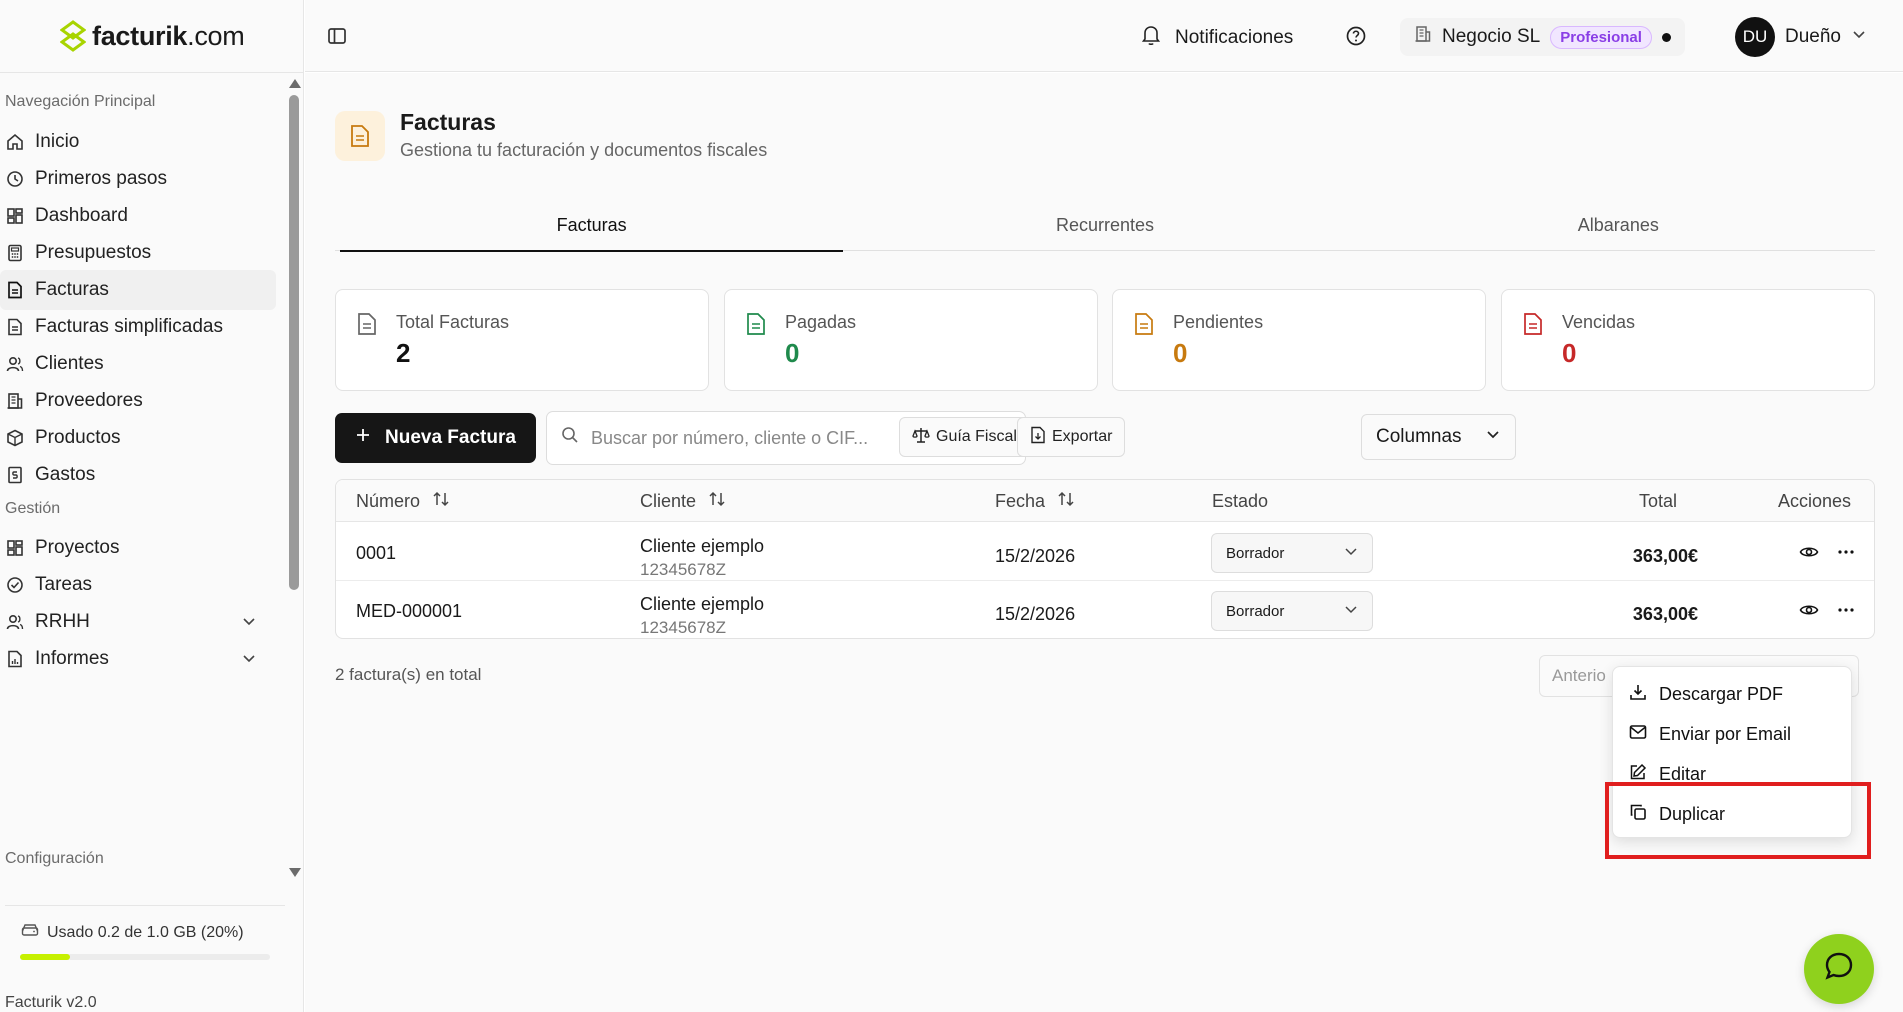 Image resolution: width=1903 pixels, height=1012 pixels. Describe the element at coordinates (363, 438) in the screenshot. I see `plus-icon` at that location.